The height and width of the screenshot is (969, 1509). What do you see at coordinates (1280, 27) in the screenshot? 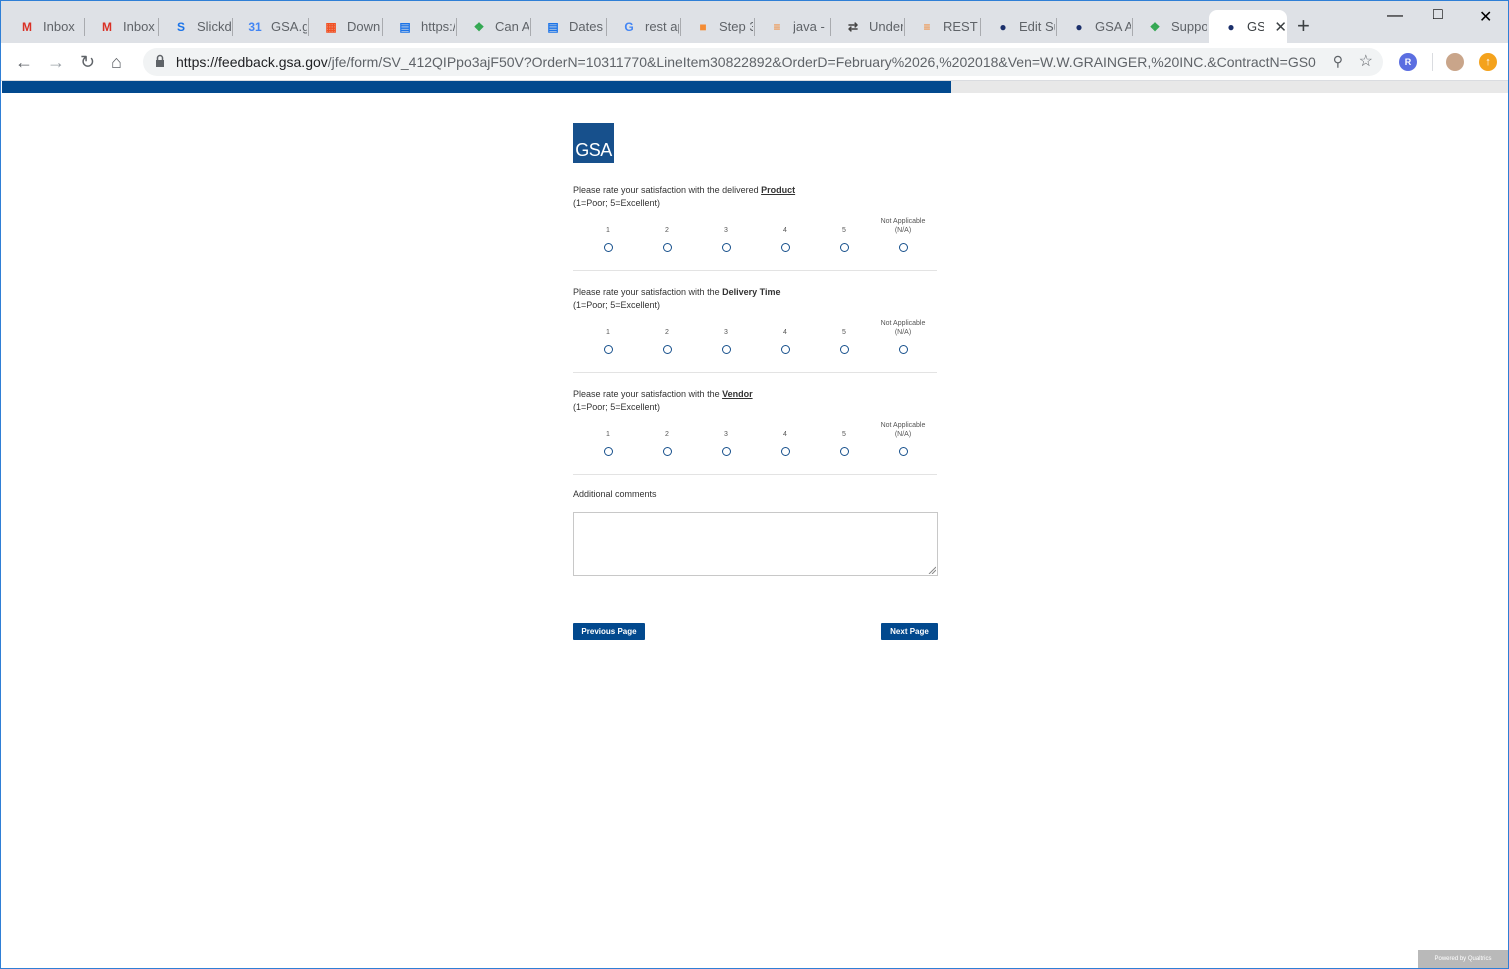
I see `close-tab-icon: ✕` at bounding box center [1280, 27].